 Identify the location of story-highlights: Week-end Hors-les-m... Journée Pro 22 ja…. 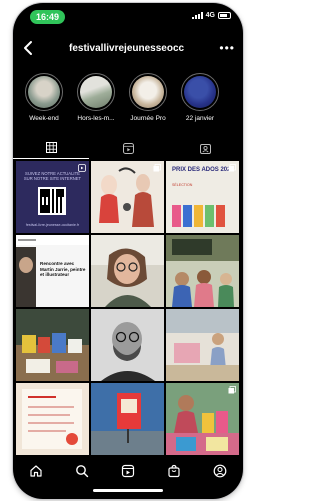
(128, 101).